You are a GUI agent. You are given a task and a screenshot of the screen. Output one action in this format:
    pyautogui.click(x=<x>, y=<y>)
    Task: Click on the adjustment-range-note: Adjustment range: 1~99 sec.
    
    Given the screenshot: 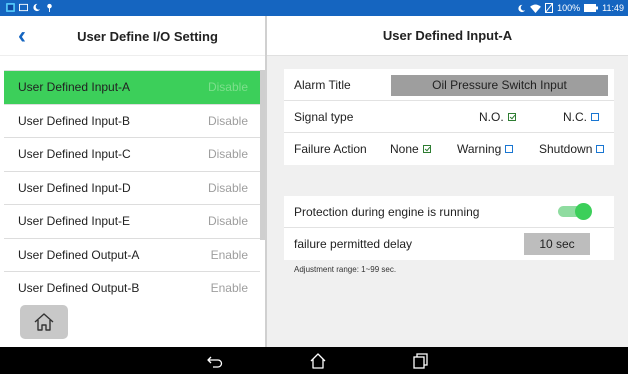 What is the action you would take?
    pyautogui.click(x=345, y=269)
    